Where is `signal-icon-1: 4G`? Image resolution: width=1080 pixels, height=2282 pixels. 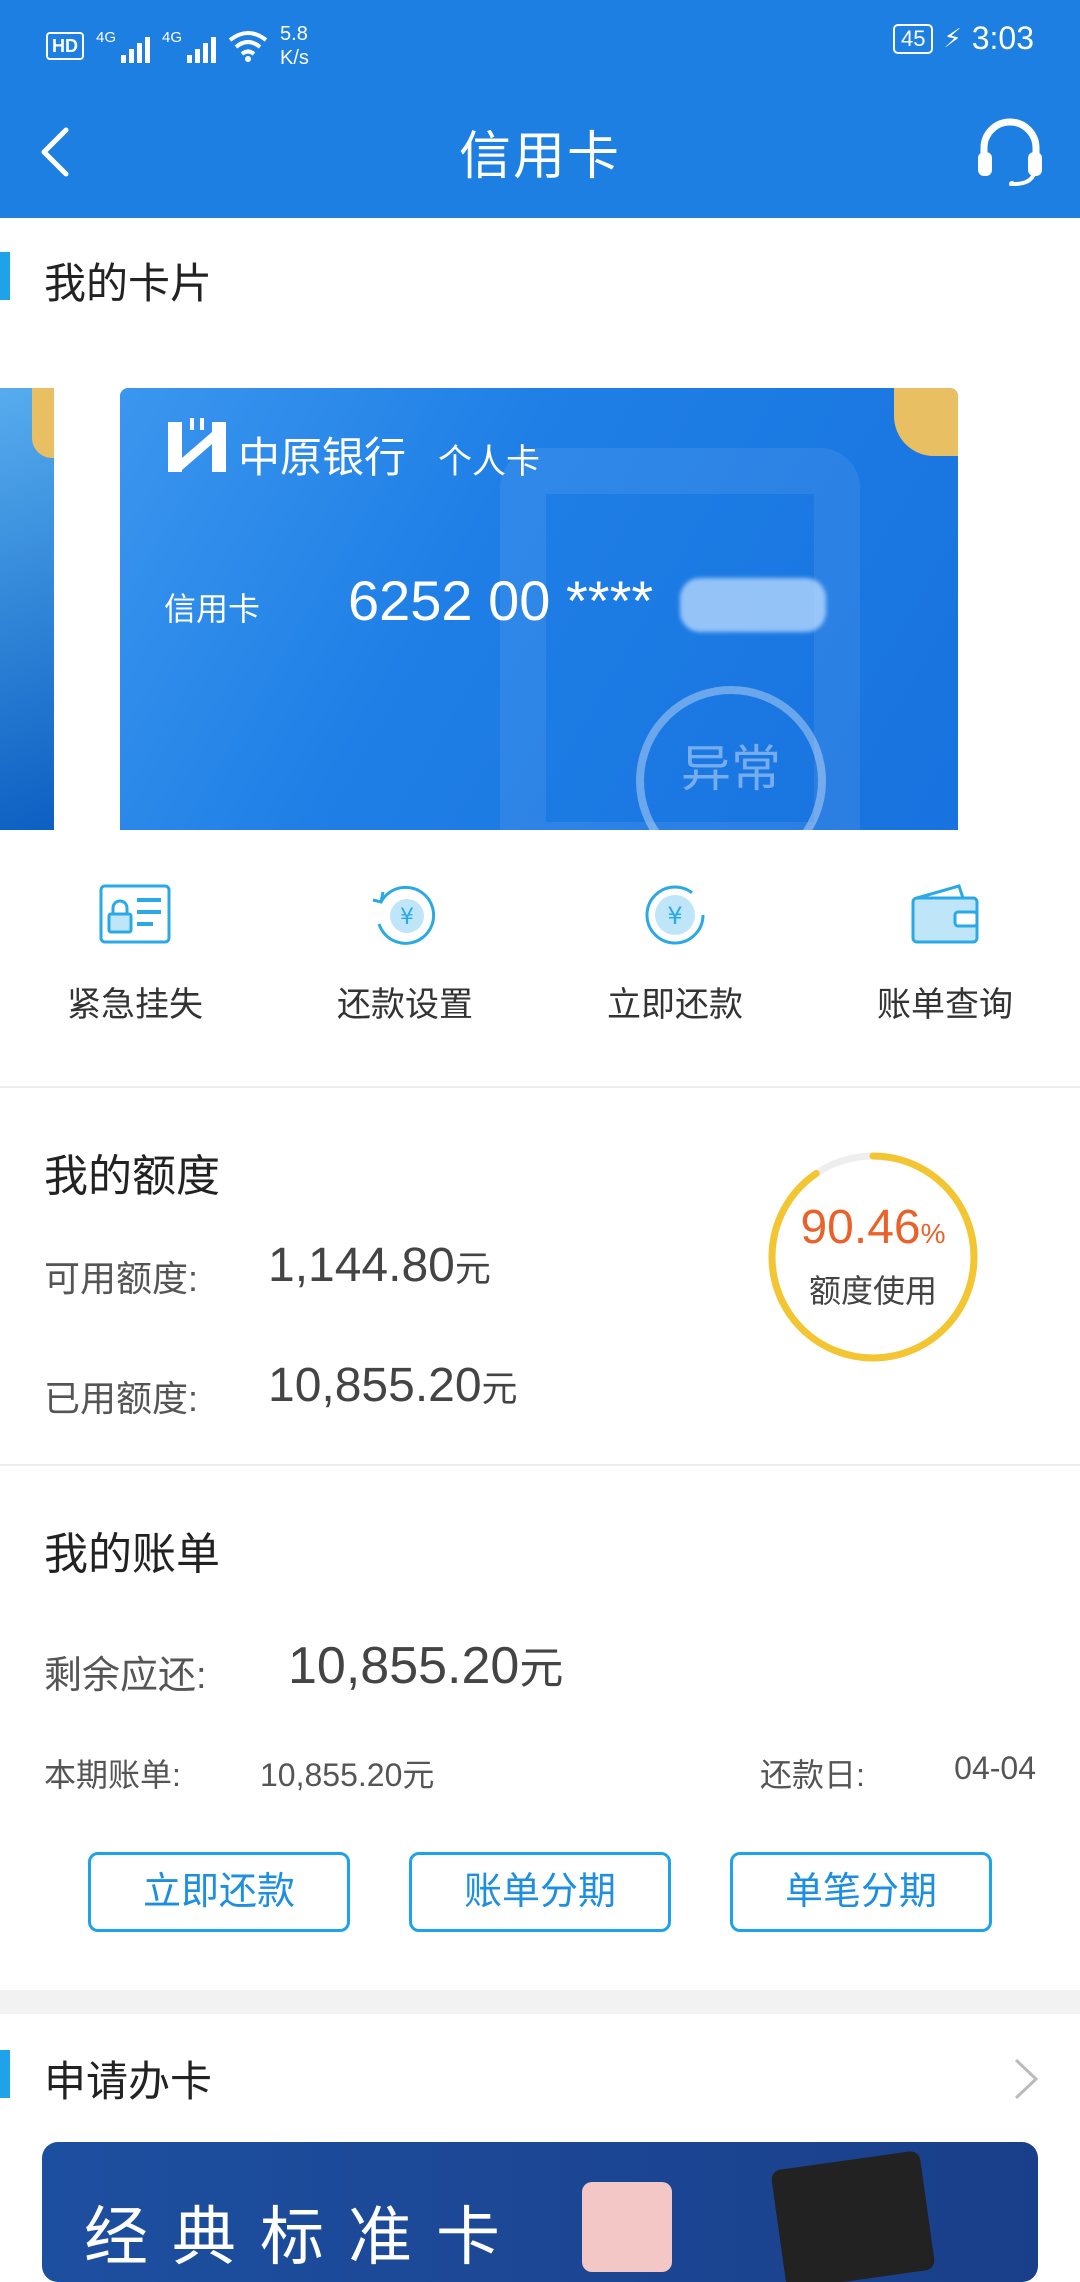 signal-icon-1: 4G is located at coordinates (123, 46).